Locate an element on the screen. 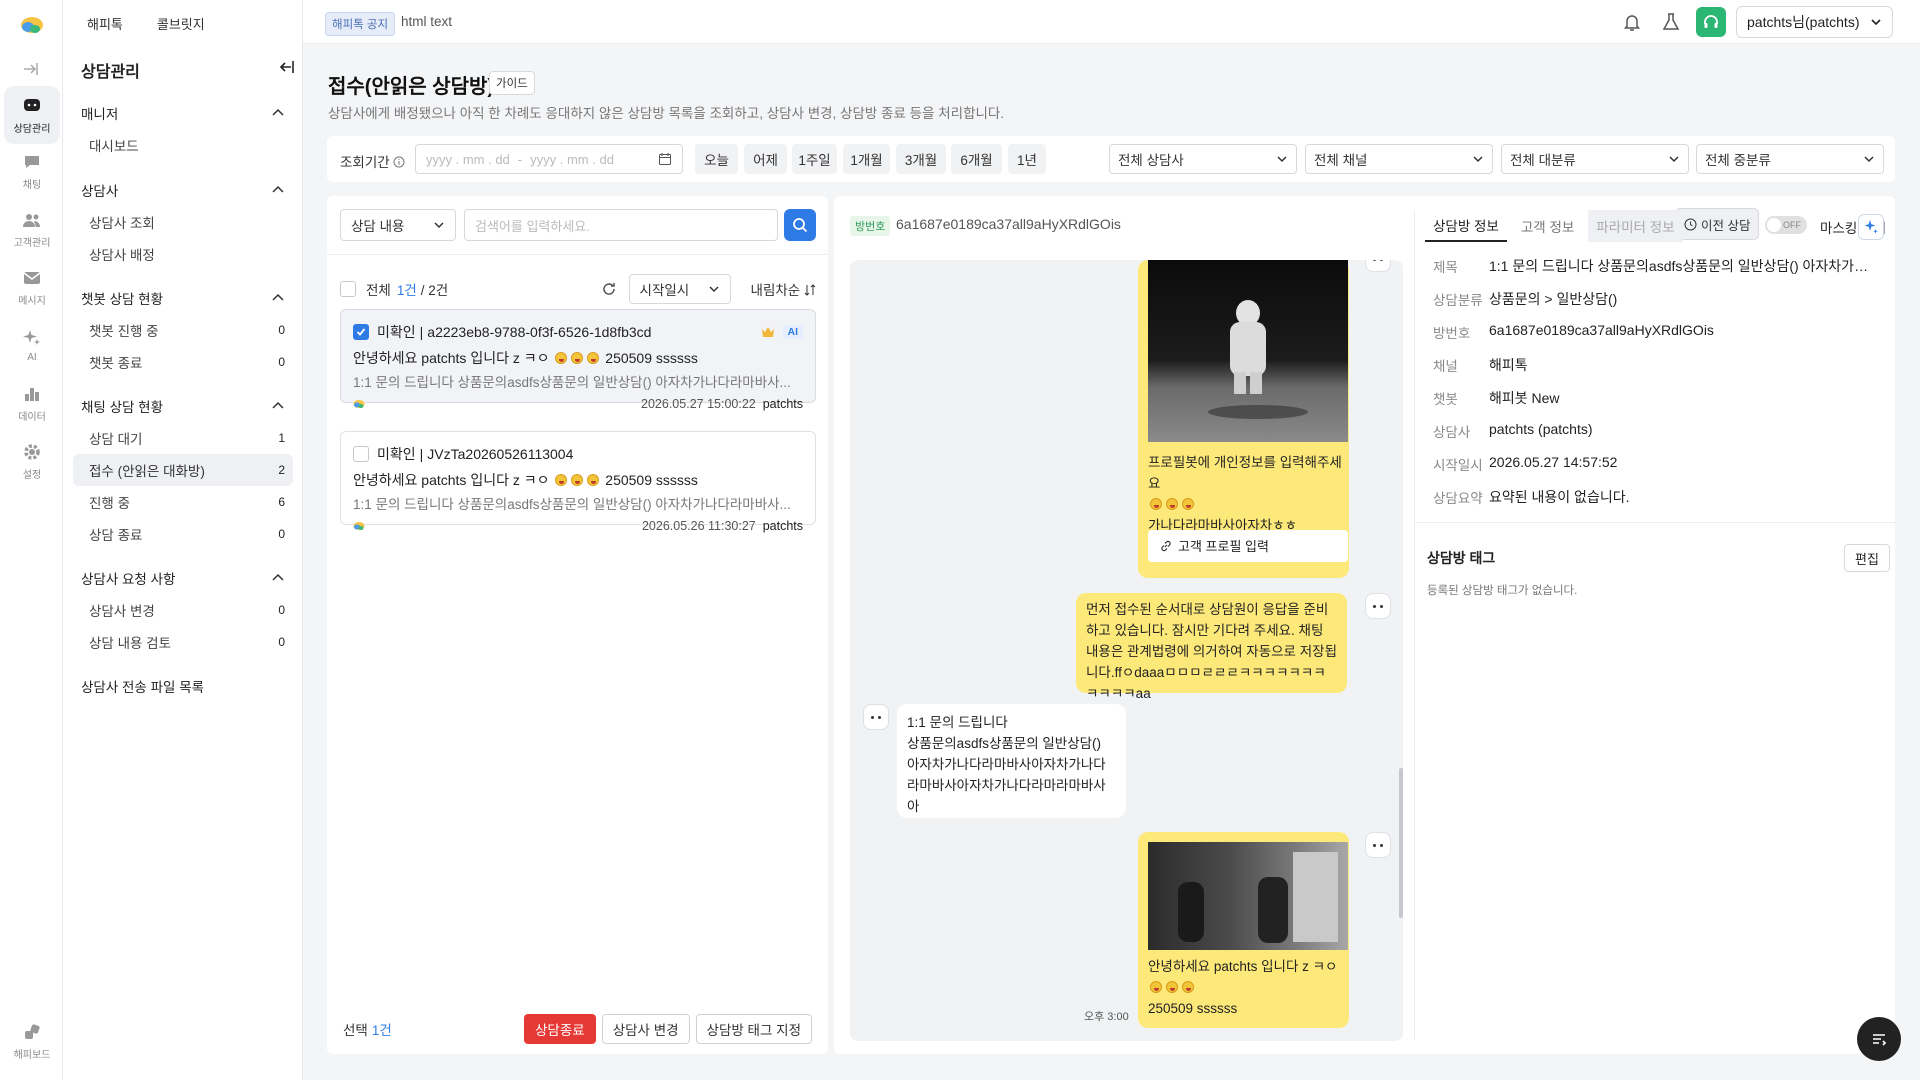 The width and height of the screenshot is (1920, 1080). headset-button is located at coordinates (1711, 22).